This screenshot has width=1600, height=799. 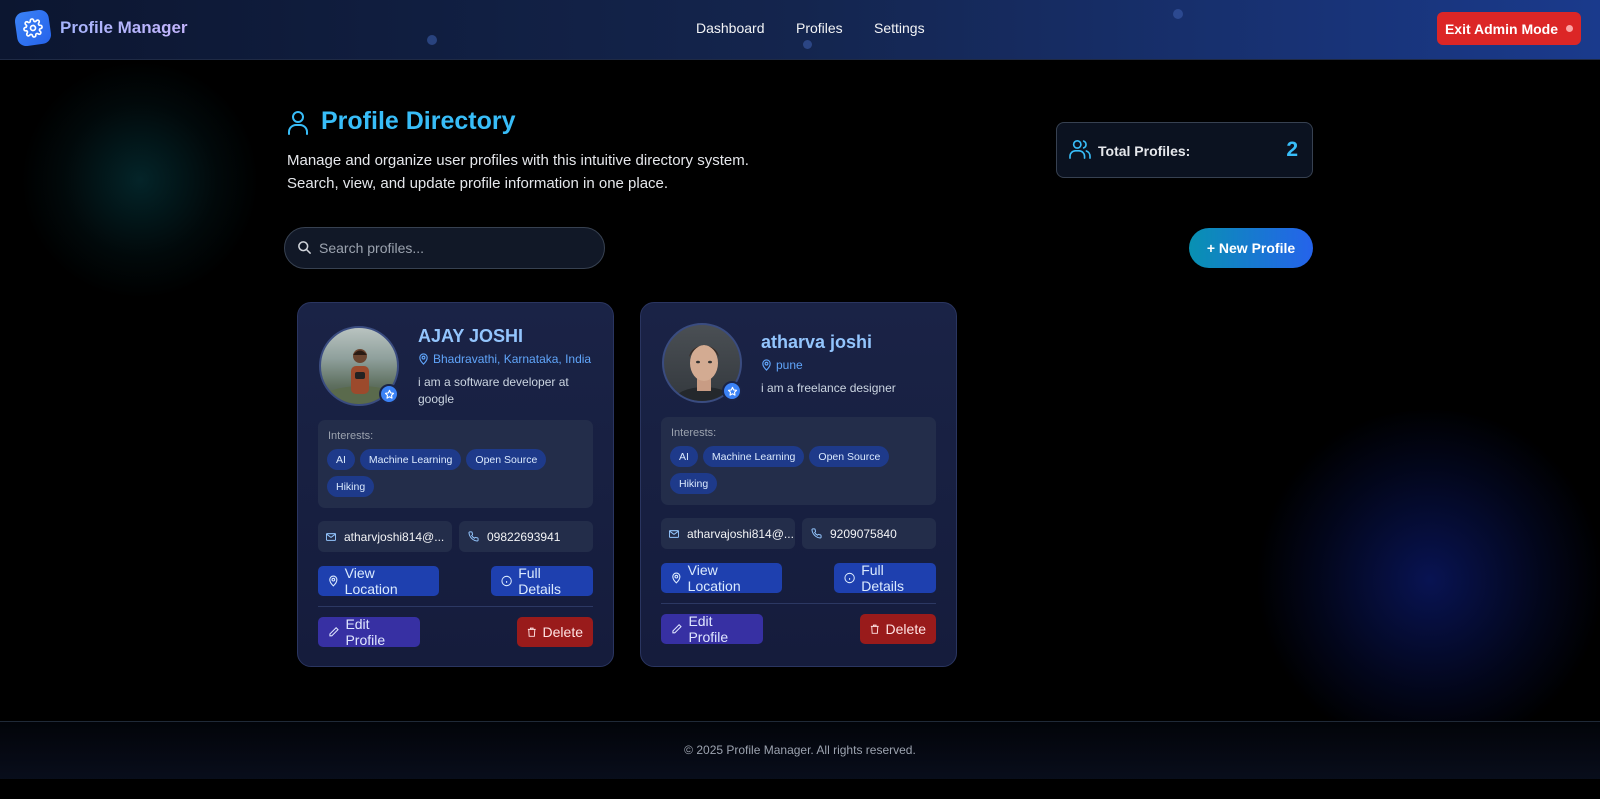 What do you see at coordinates (819, 28) in the screenshot?
I see `nav-profiles: Profiles` at bounding box center [819, 28].